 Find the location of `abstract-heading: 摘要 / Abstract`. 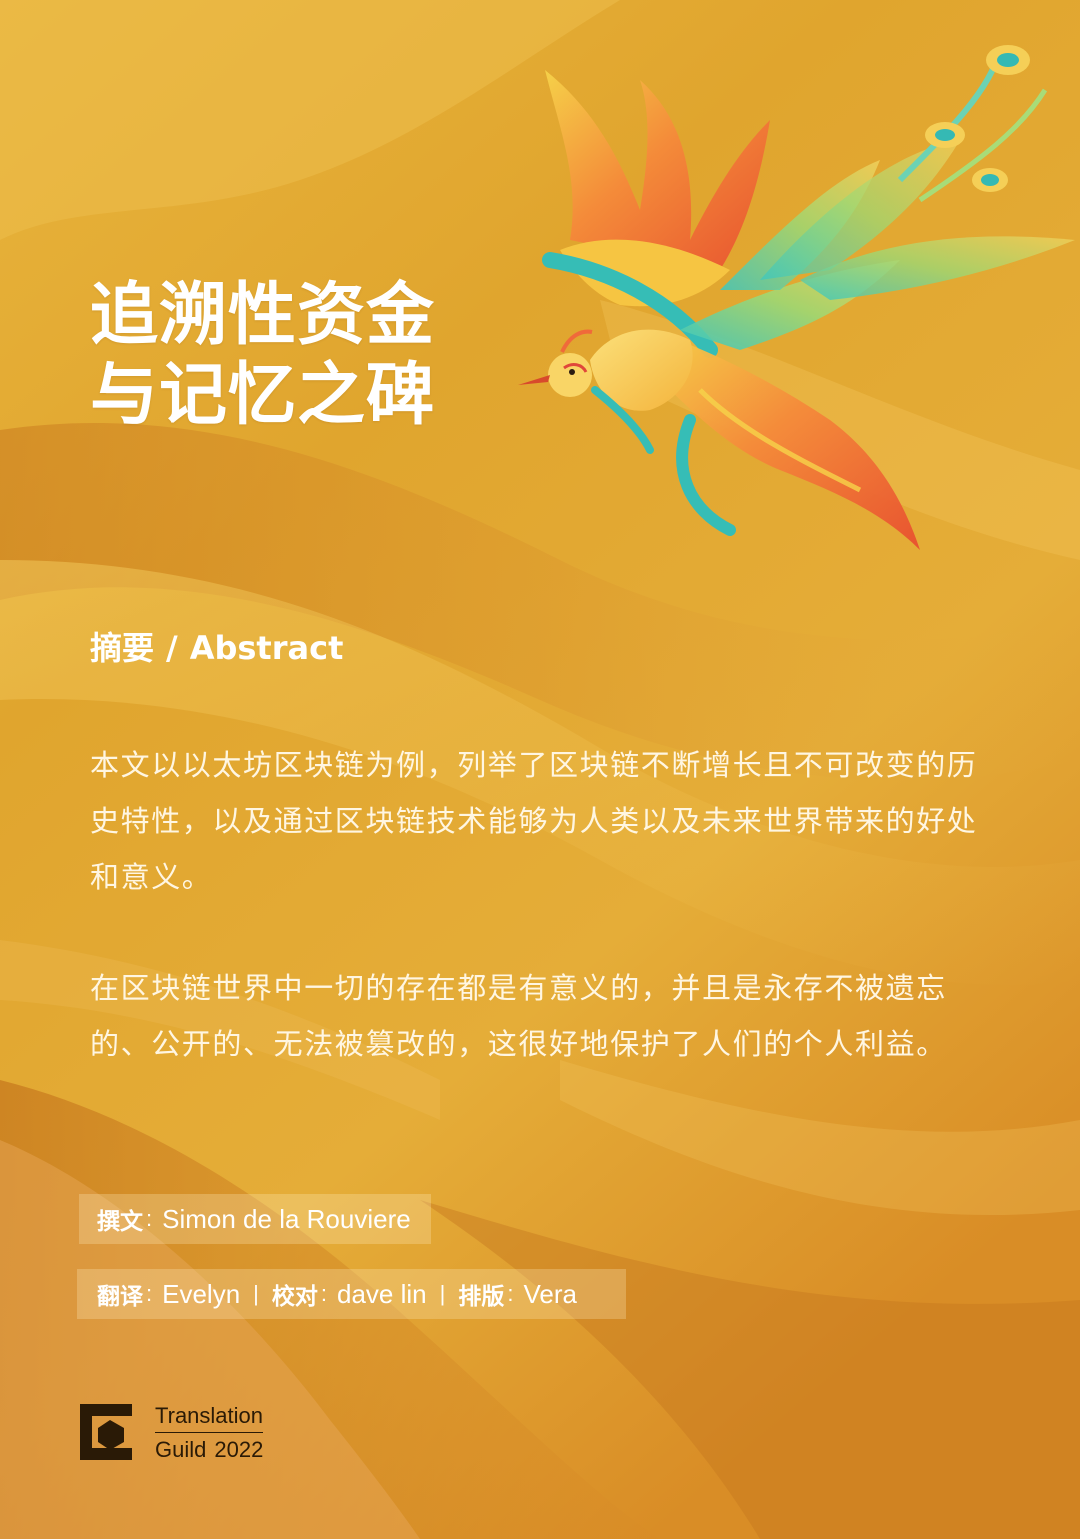

abstract-heading: 摘要 / Abstract is located at coordinates (216, 648).